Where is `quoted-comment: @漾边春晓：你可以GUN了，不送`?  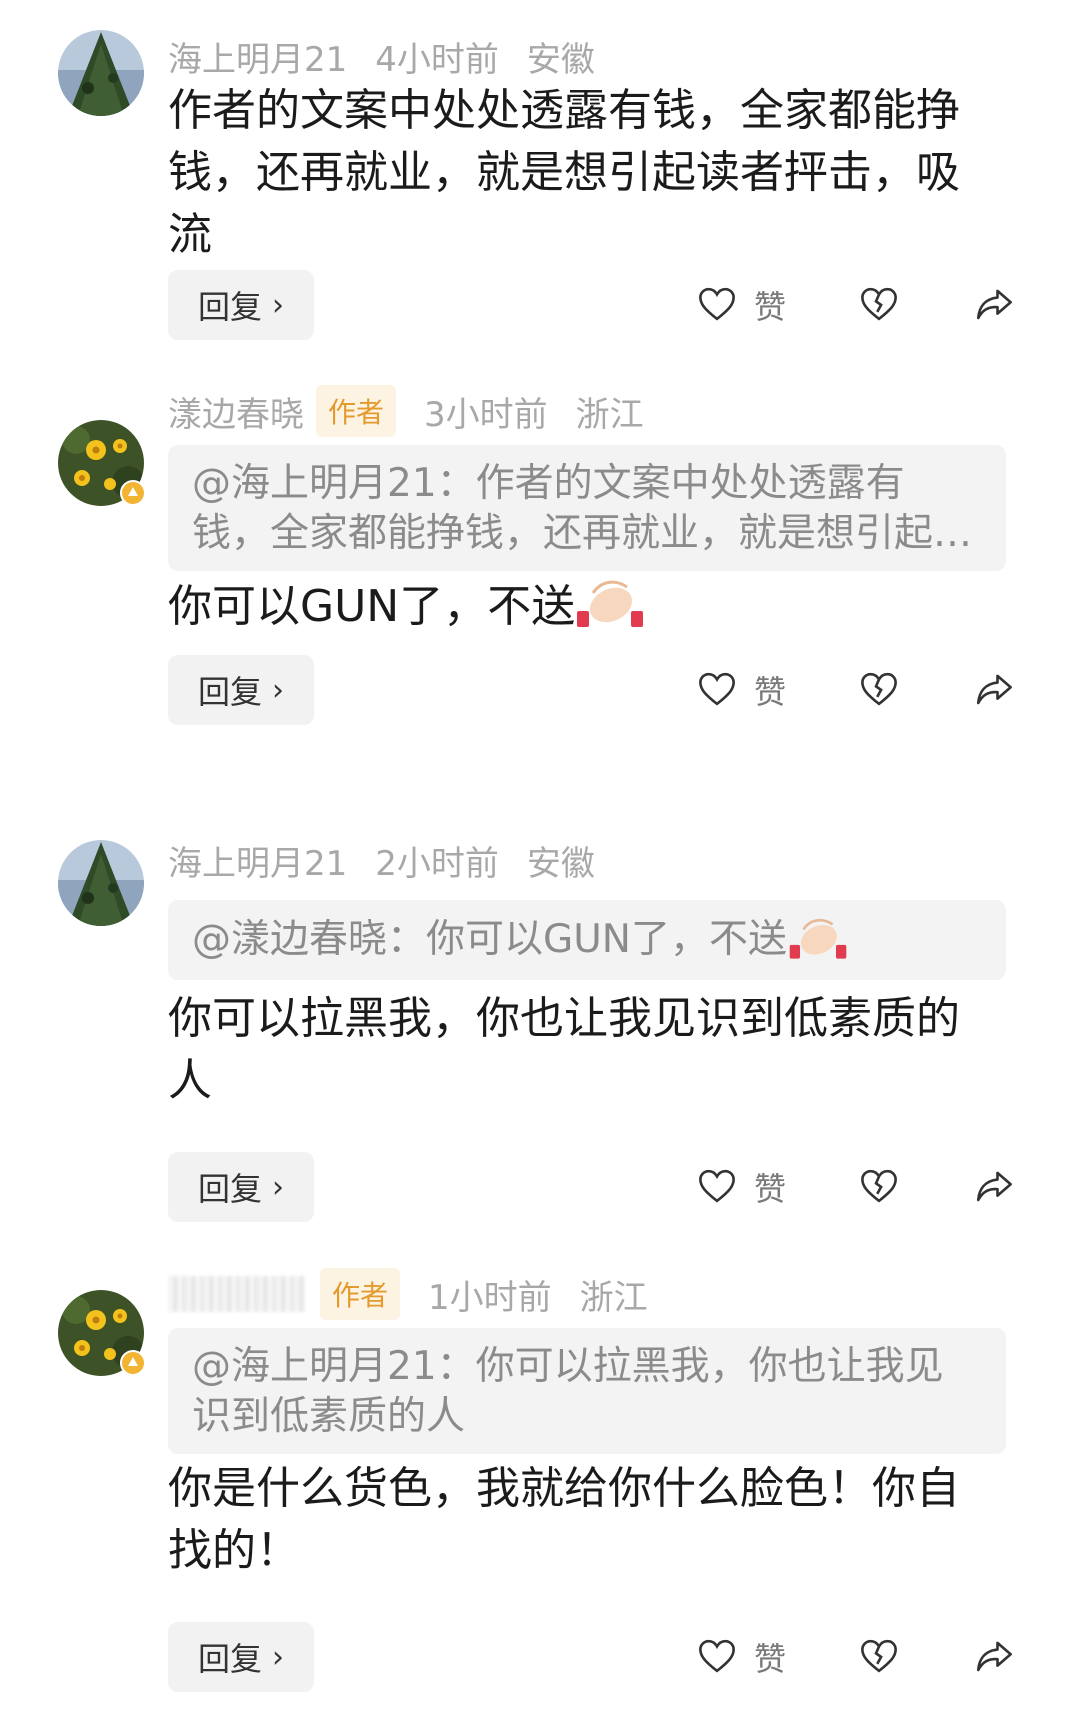 quoted-comment: @漾边春晓：你可以GUN了，不送 is located at coordinates (587, 940).